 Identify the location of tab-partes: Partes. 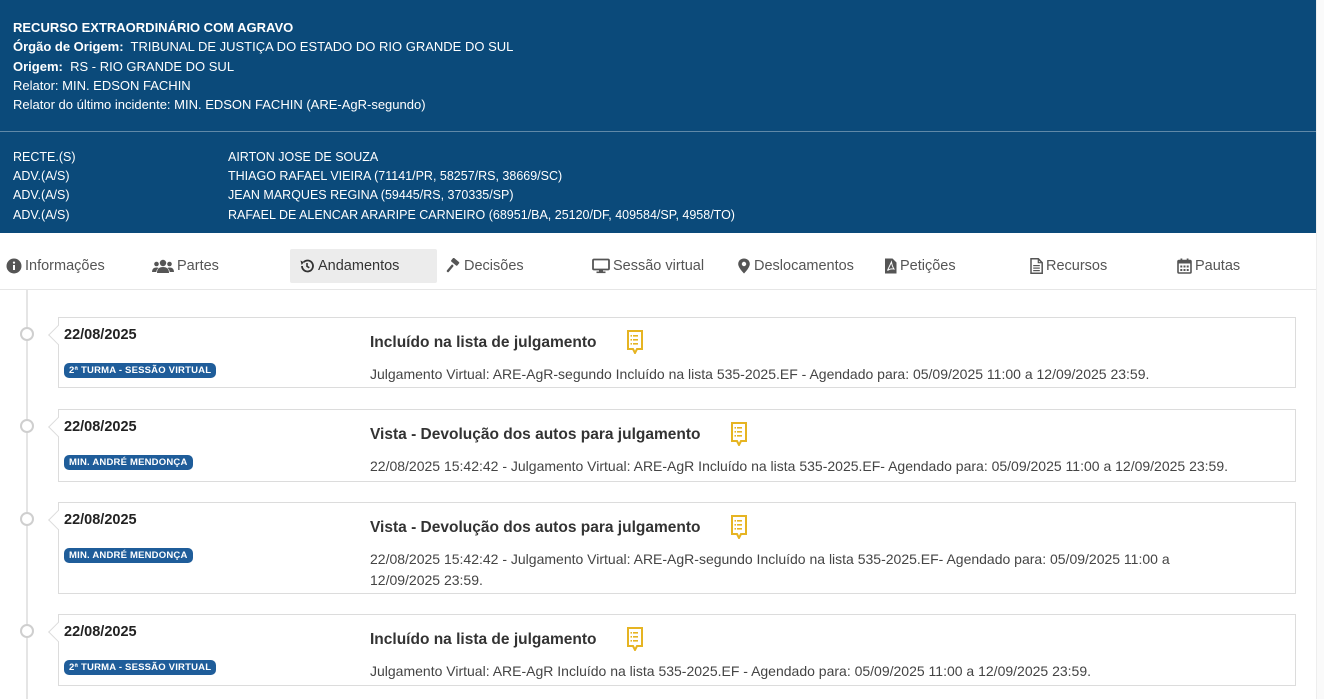
(185, 266).